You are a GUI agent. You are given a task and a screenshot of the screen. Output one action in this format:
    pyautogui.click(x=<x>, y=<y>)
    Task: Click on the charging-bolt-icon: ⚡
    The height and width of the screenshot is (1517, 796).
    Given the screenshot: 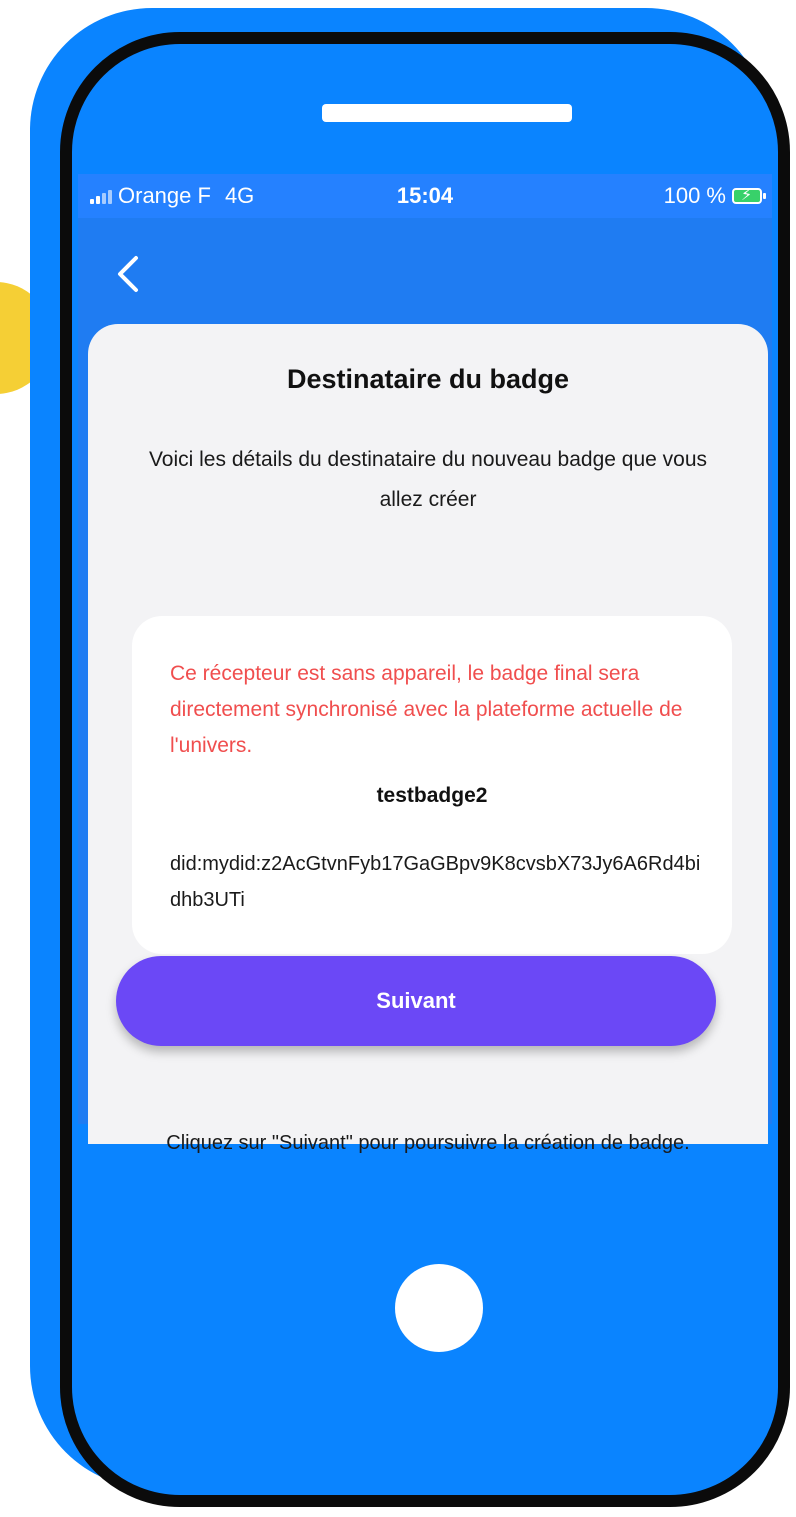 What is the action you would take?
    pyautogui.click(x=747, y=195)
    